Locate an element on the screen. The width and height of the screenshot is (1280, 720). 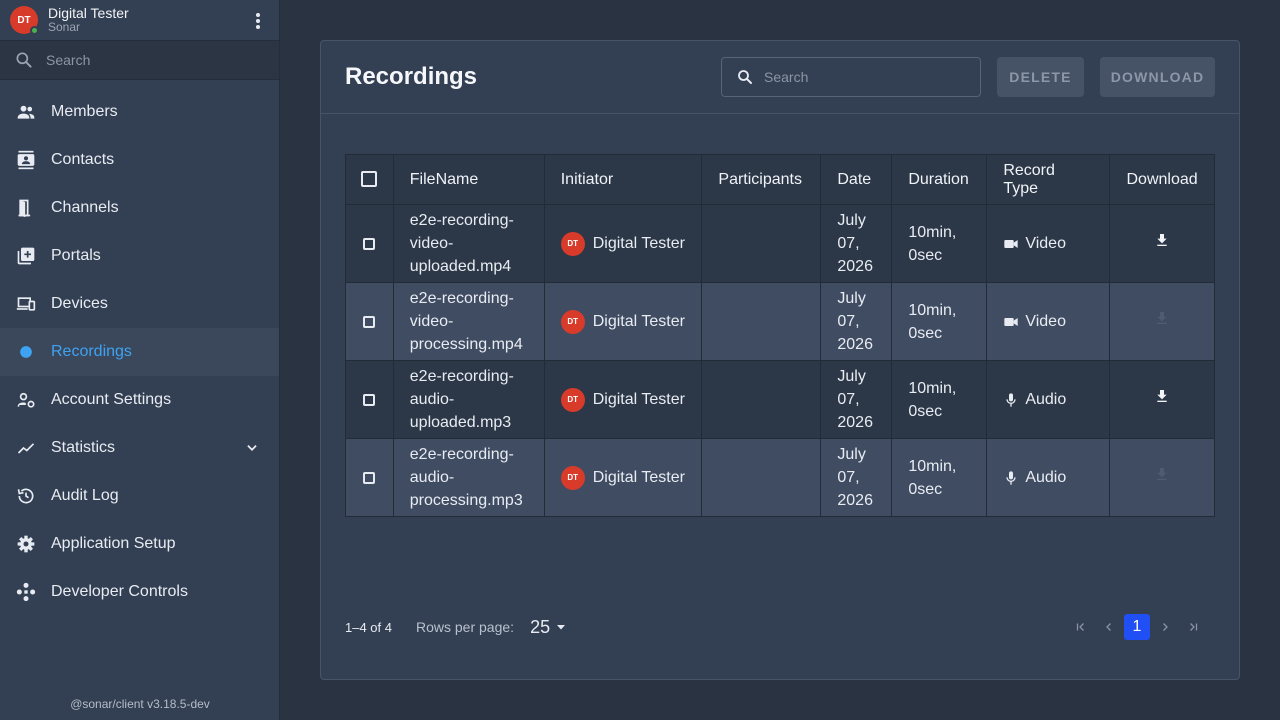
hub-icon is located at coordinates (26, 592).